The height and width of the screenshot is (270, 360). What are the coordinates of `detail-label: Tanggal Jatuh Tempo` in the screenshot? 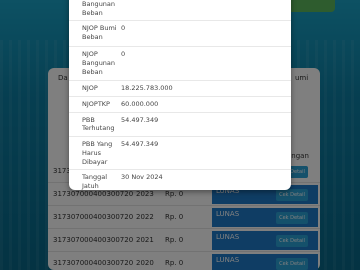 It's located at (95, 179).